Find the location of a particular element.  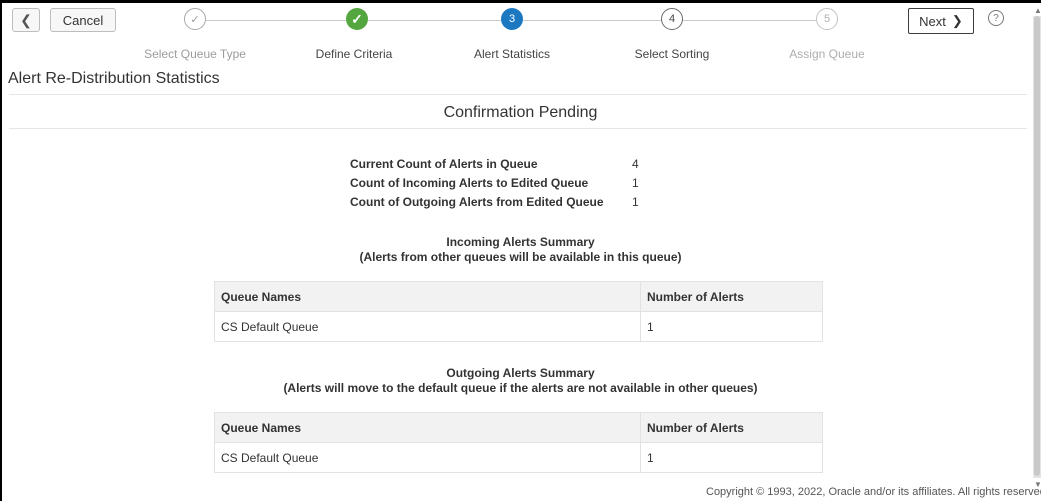

next-button: Next ❯ is located at coordinates (941, 21).